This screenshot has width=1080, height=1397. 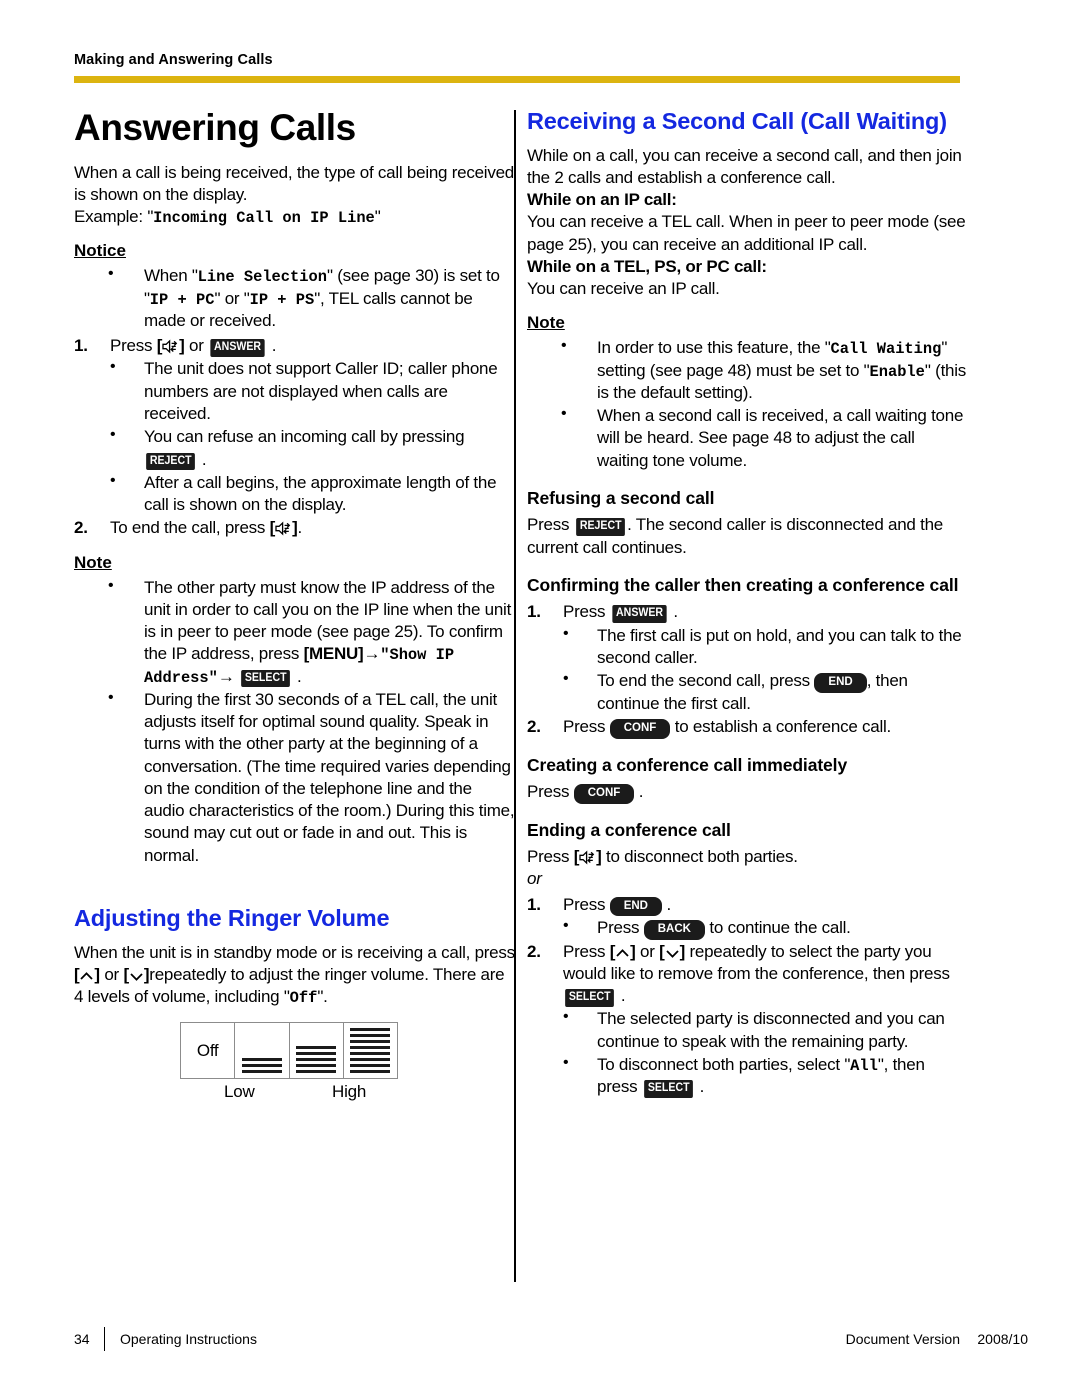 What do you see at coordinates (232, 298) in the screenshot?
I see `notice-text-3: " or "` at bounding box center [232, 298].